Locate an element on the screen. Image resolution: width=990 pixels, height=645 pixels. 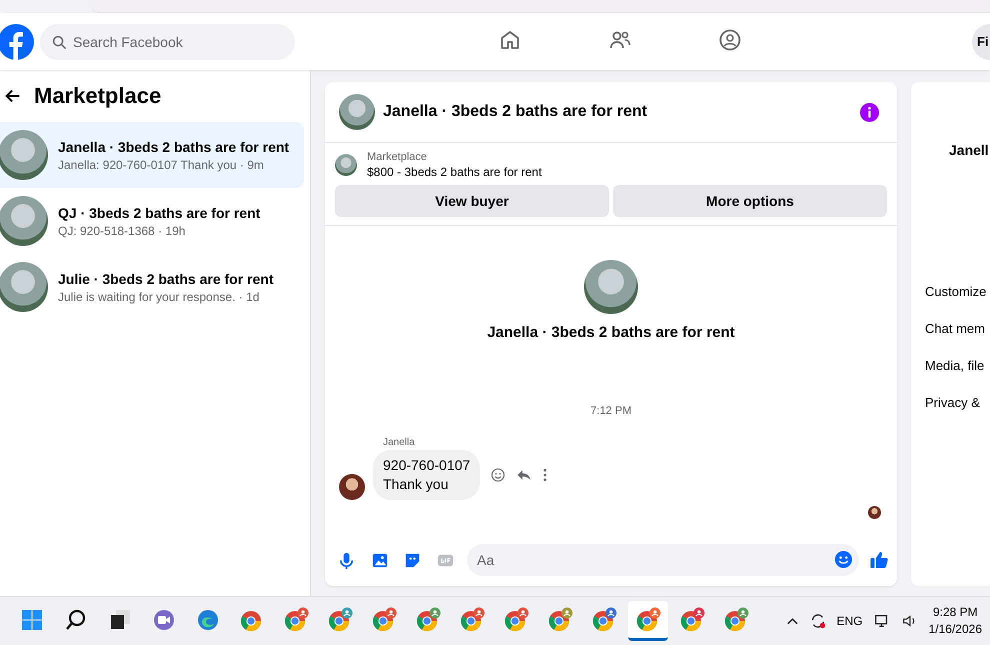
chrome-app-button is located at coordinates (648, 621).